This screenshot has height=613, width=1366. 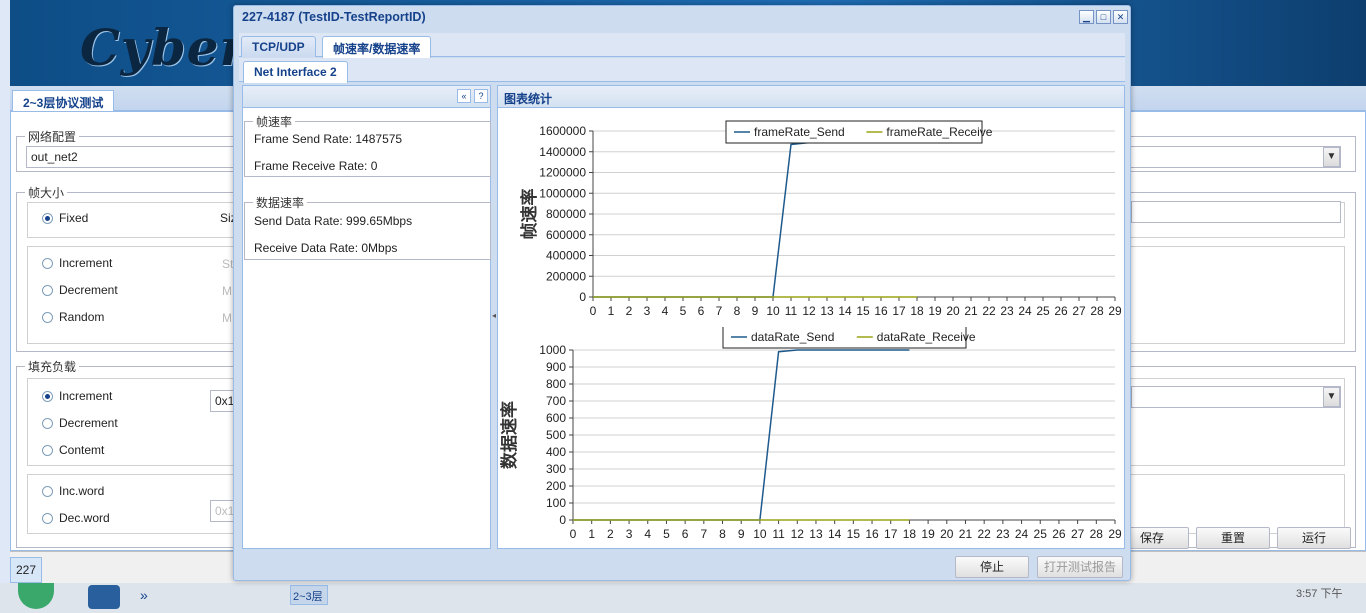 What do you see at coordinates (566, 256) in the screenshot?
I see `y-tick-label: 400000` at bounding box center [566, 256].